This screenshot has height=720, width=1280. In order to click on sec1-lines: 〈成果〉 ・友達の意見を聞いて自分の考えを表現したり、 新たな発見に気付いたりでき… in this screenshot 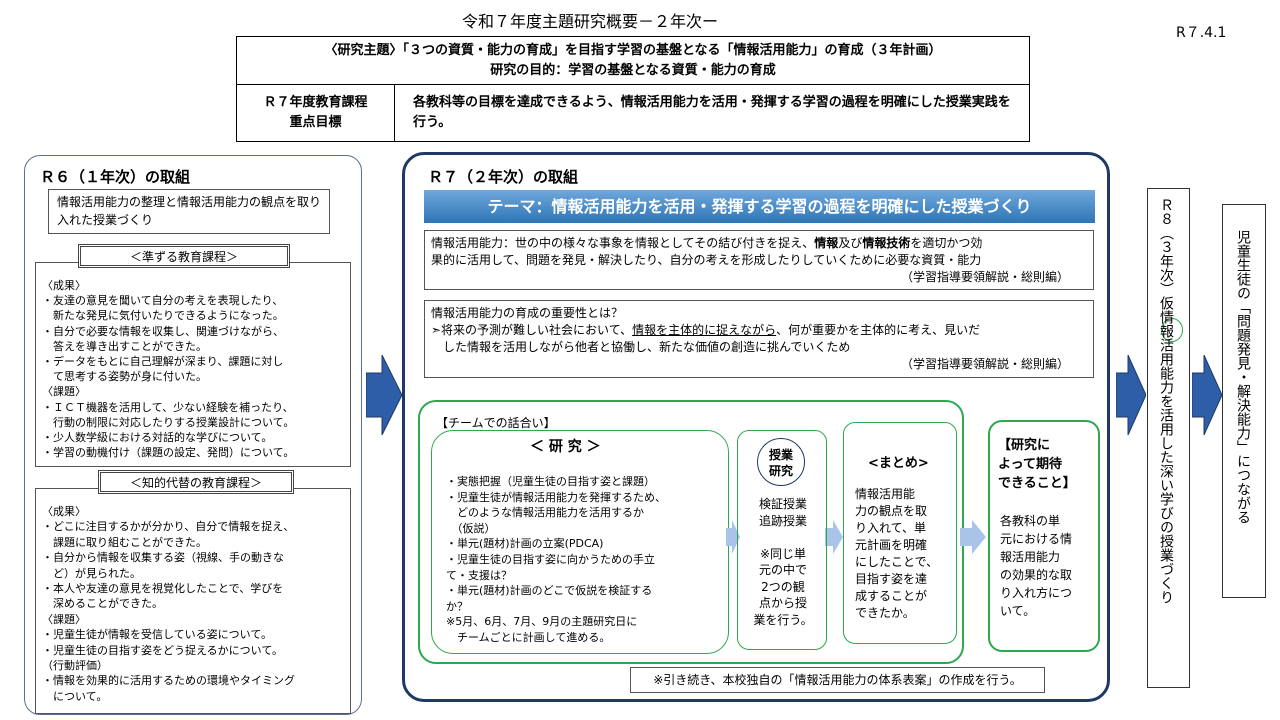, I will do `click(193, 369)`.